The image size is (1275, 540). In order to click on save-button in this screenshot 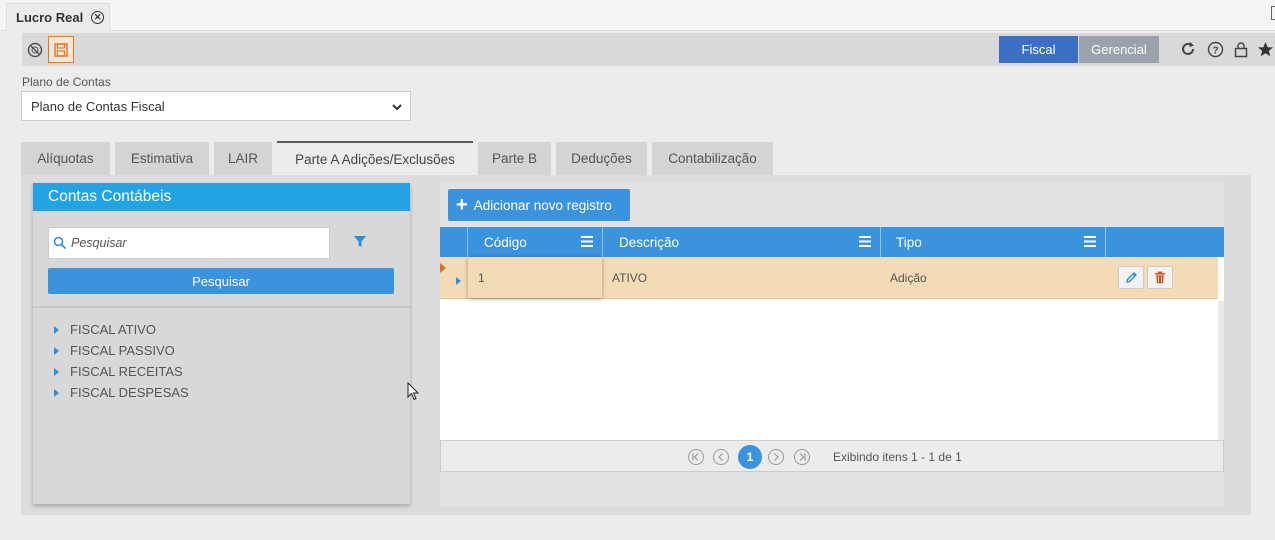, I will do `click(61, 49)`.